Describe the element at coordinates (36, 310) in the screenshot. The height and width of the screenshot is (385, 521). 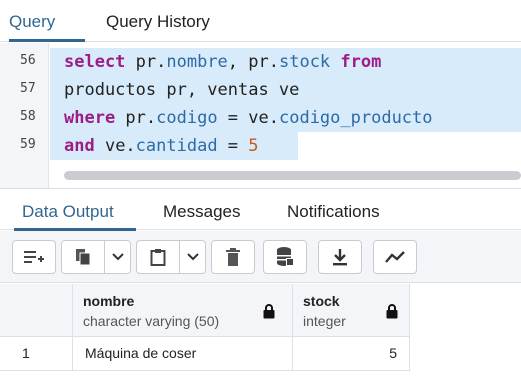
I see `row-number-header` at that location.